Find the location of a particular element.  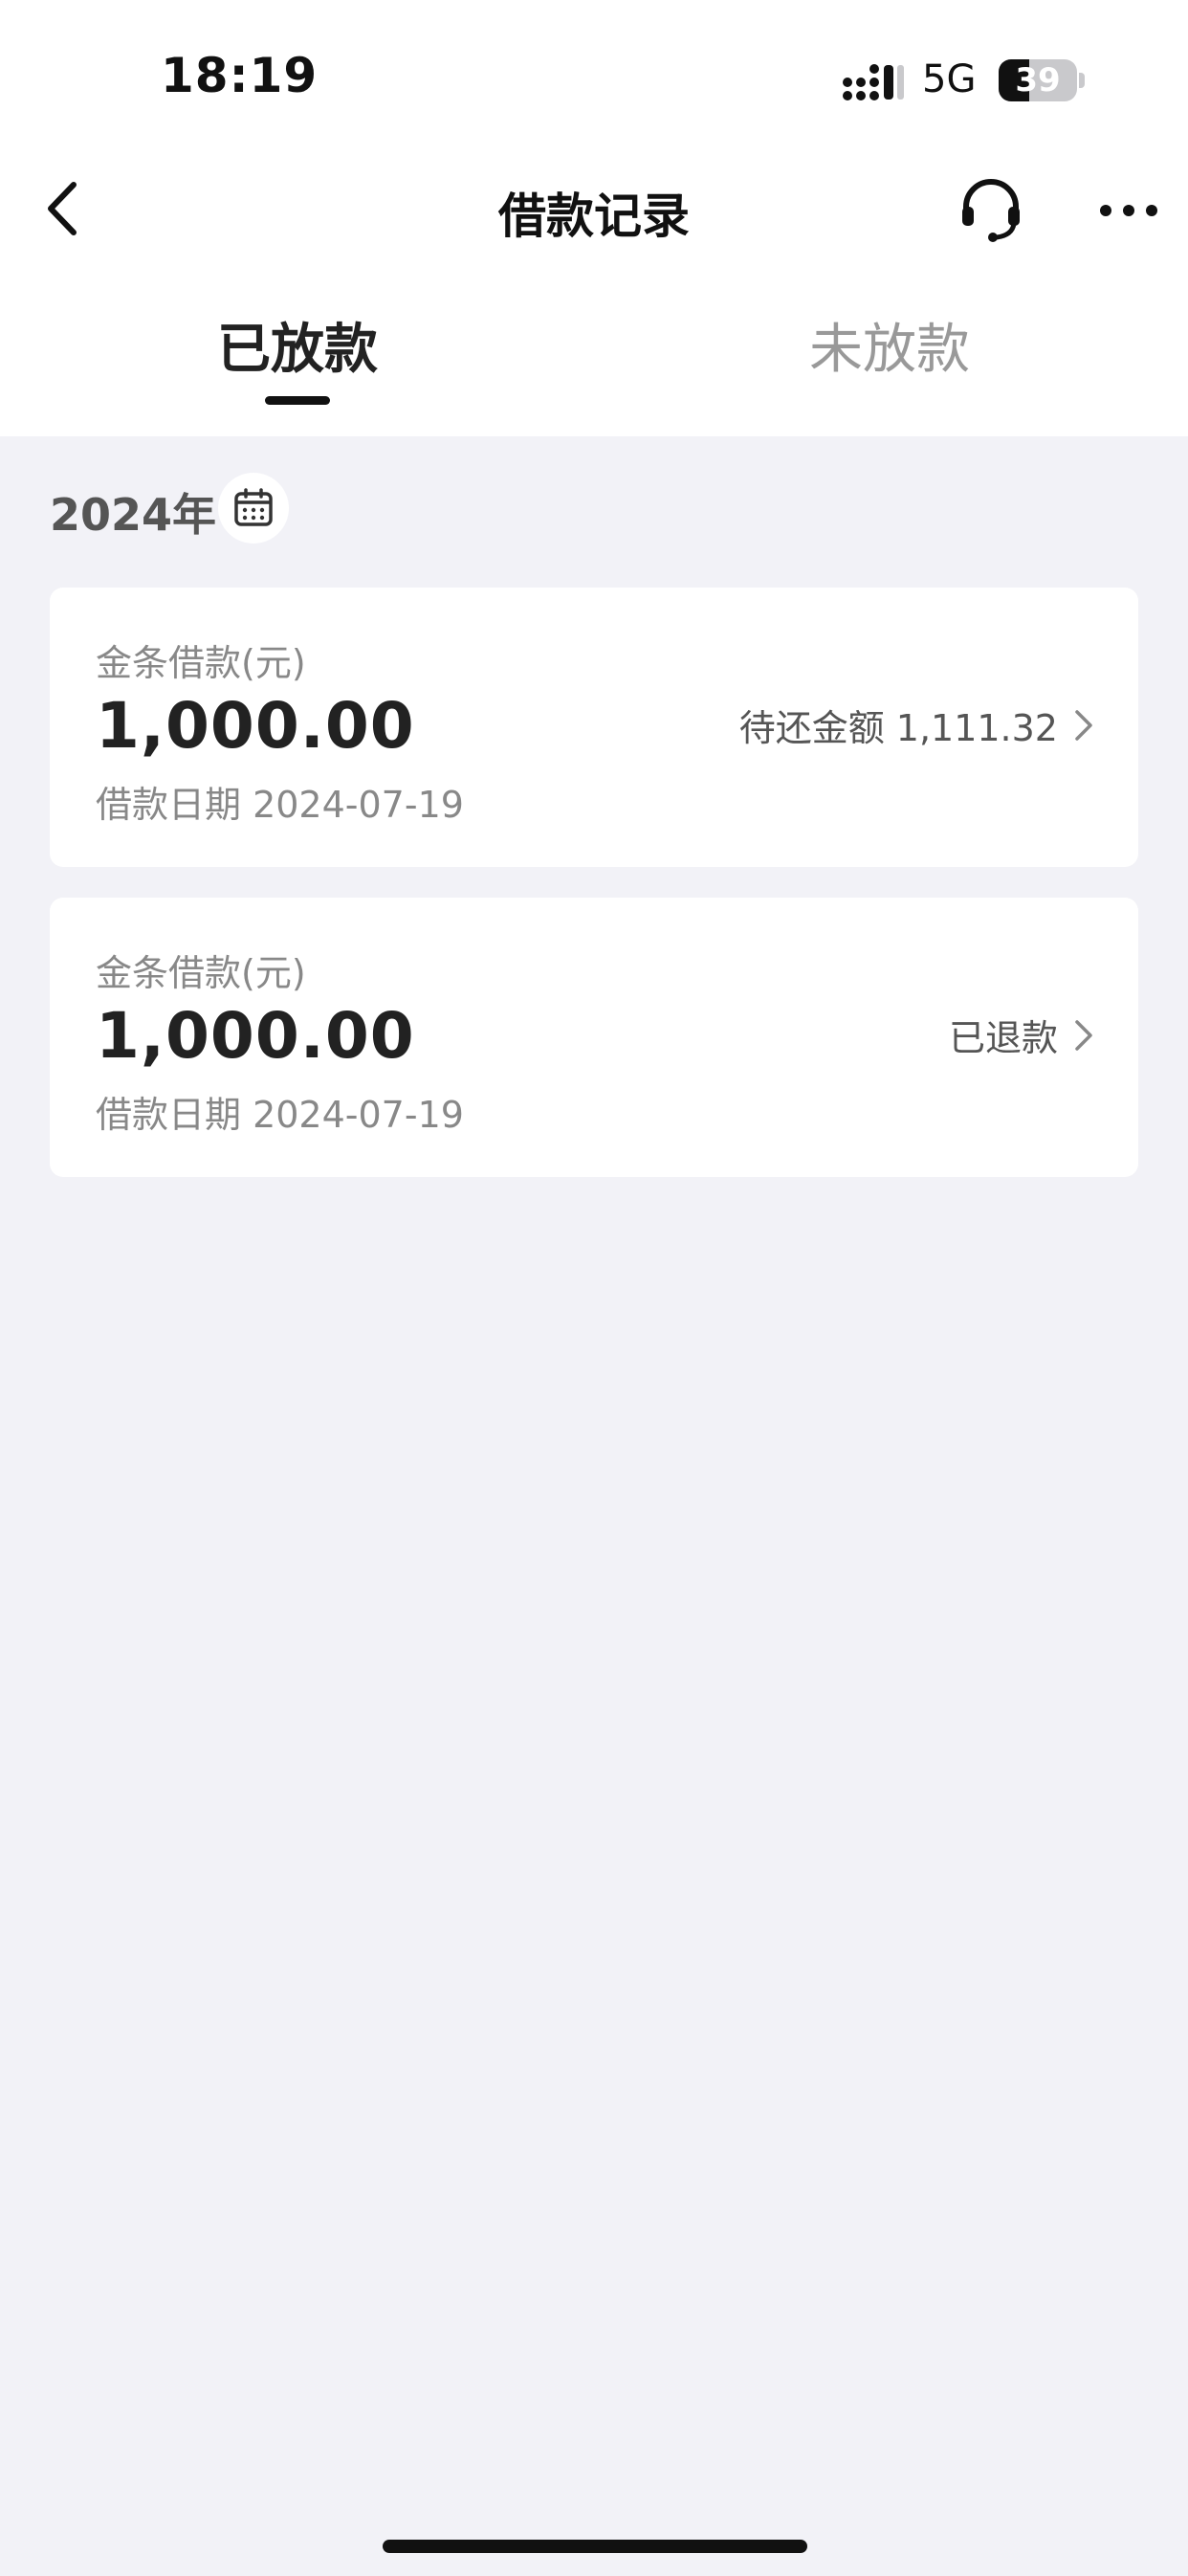

more-dots-icon is located at coordinates (1128, 210).